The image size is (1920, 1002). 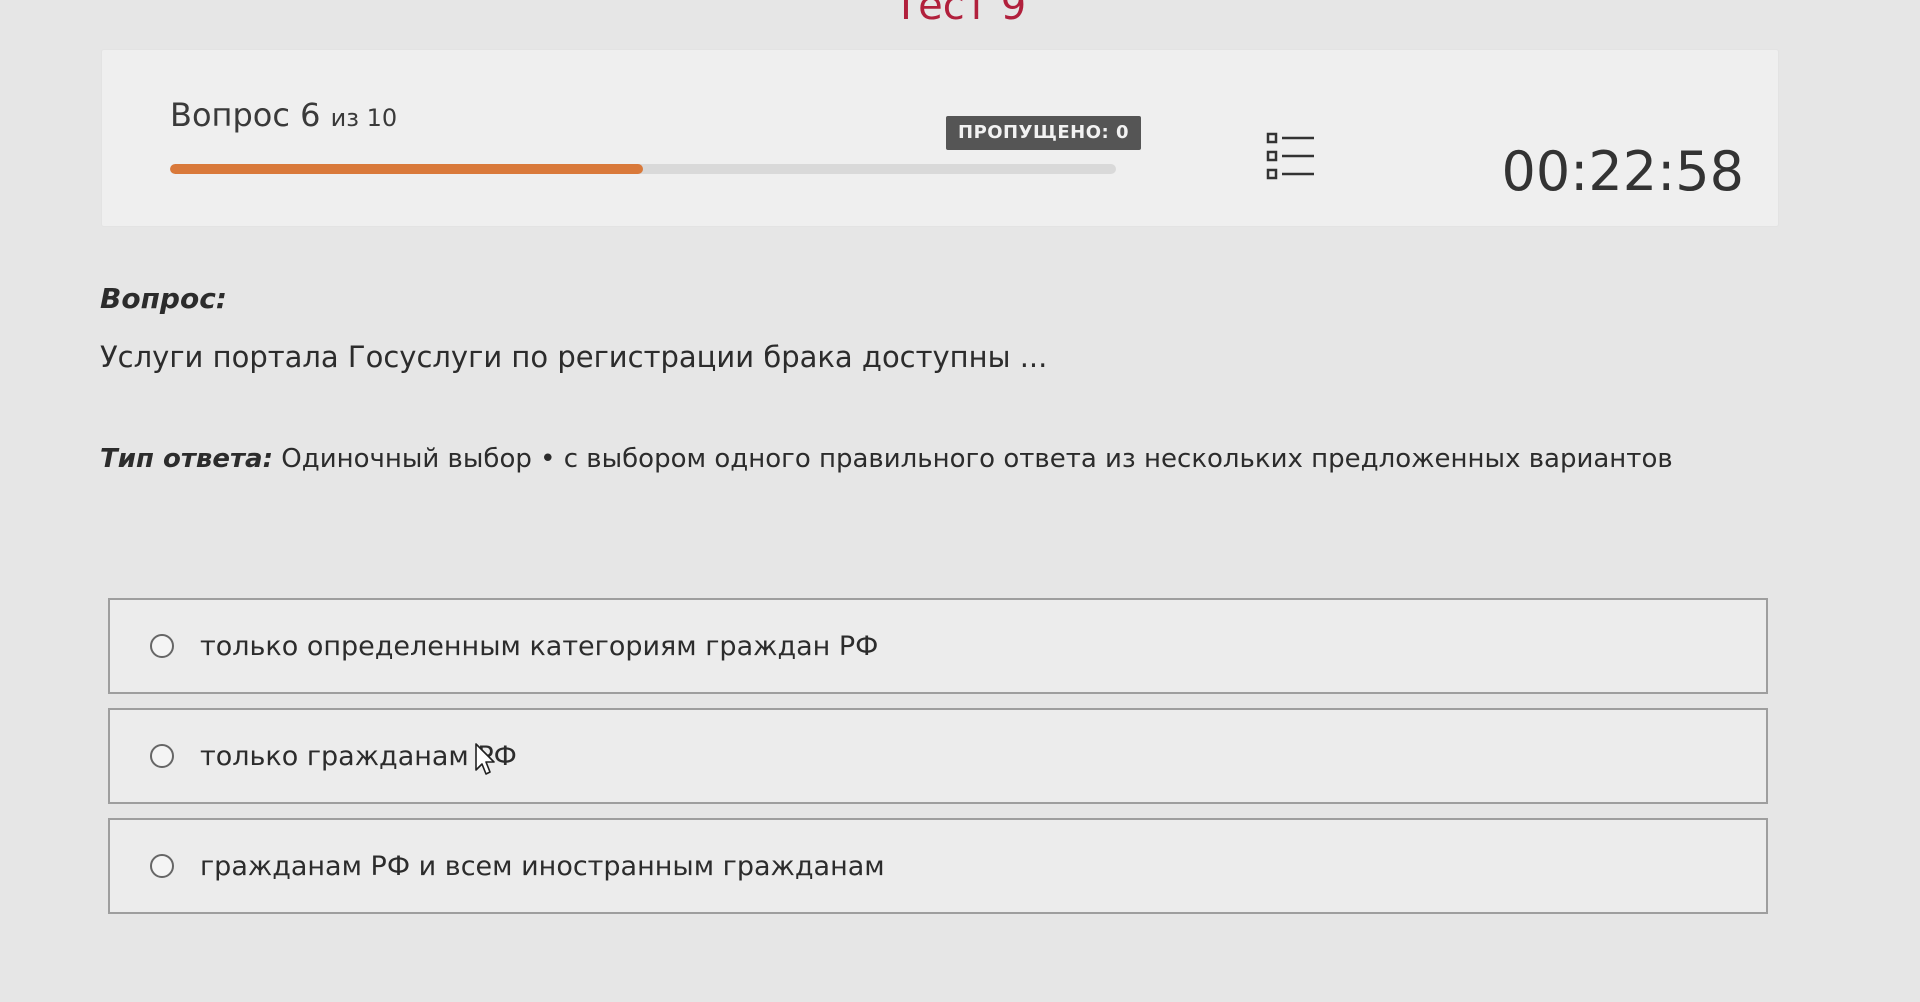 I want to click on answer-type-label: Тип ответа:, so click(x=186, y=459).